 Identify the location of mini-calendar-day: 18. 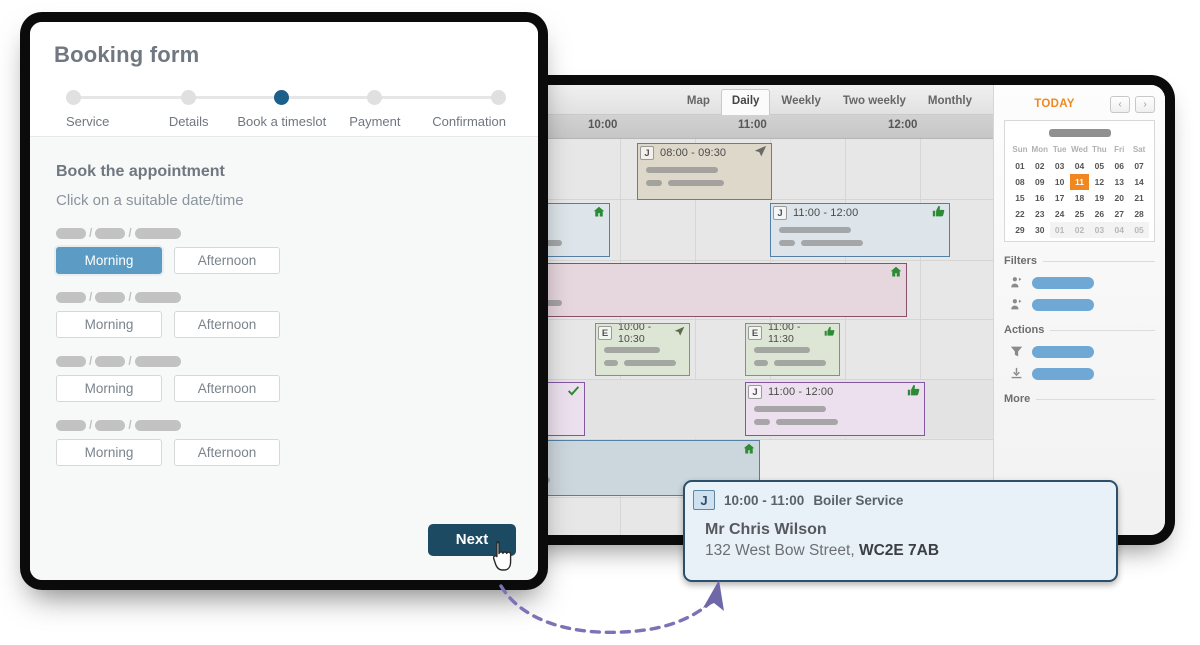
(1080, 198).